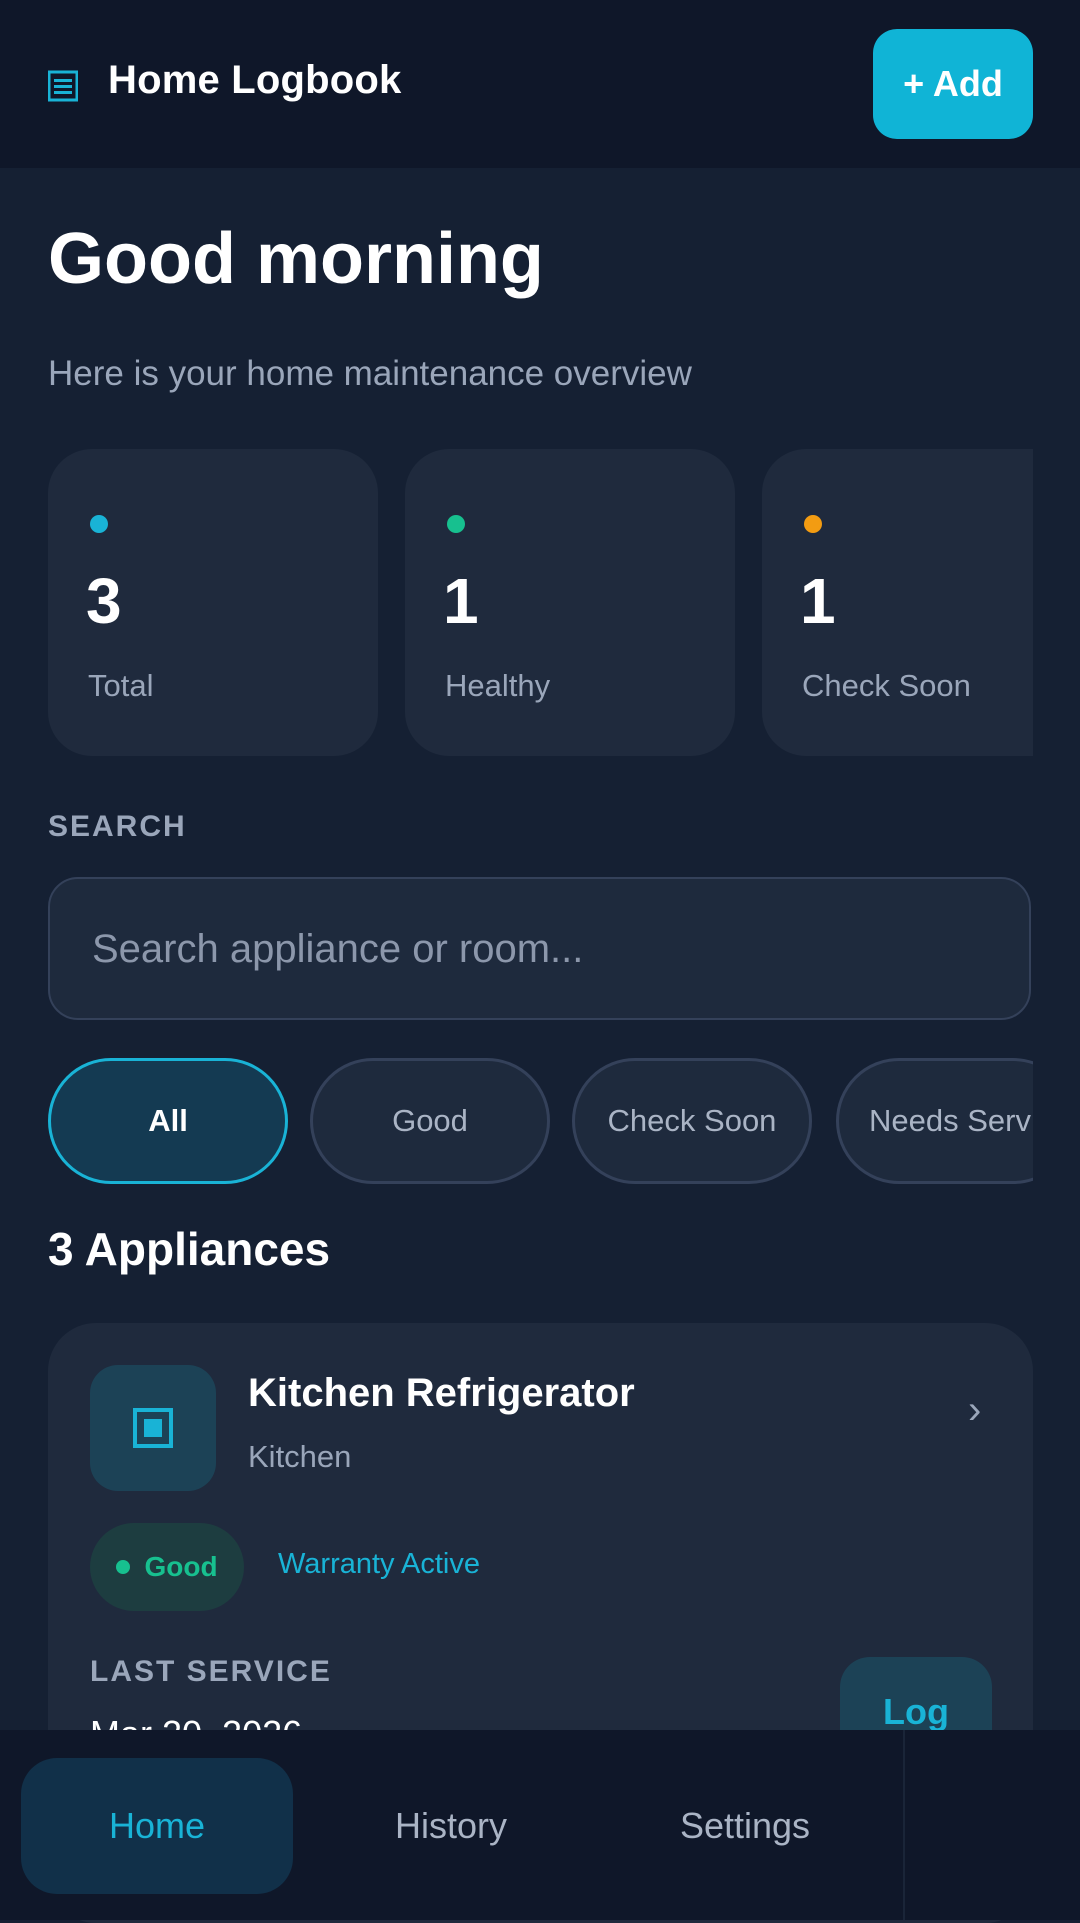 This screenshot has height=1923, width=1080. Describe the element at coordinates (300, 1456) in the screenshot. I see `appliance-room: Kitchen` at that location.